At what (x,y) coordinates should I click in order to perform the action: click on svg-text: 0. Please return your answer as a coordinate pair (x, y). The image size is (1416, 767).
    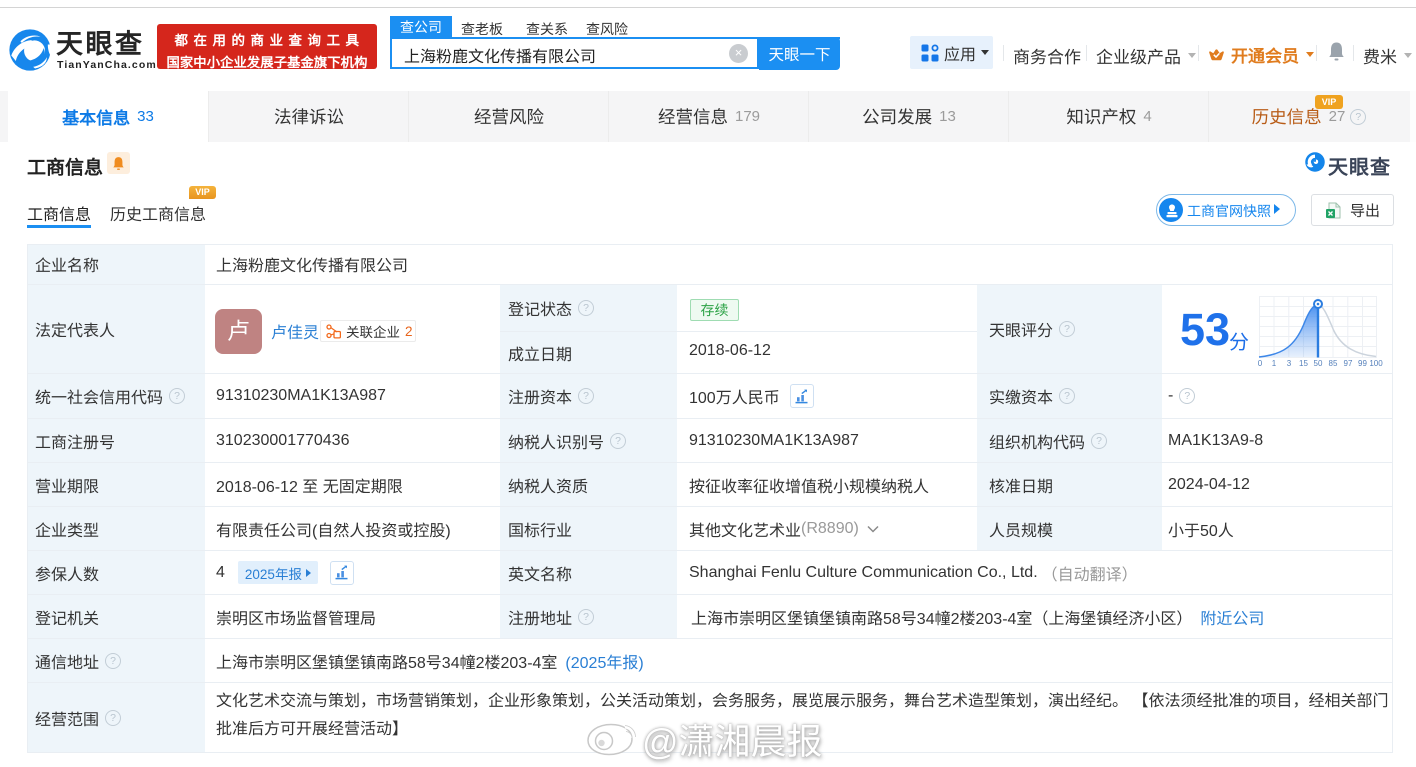
    Looking at the image, I should click on (1260, 363).